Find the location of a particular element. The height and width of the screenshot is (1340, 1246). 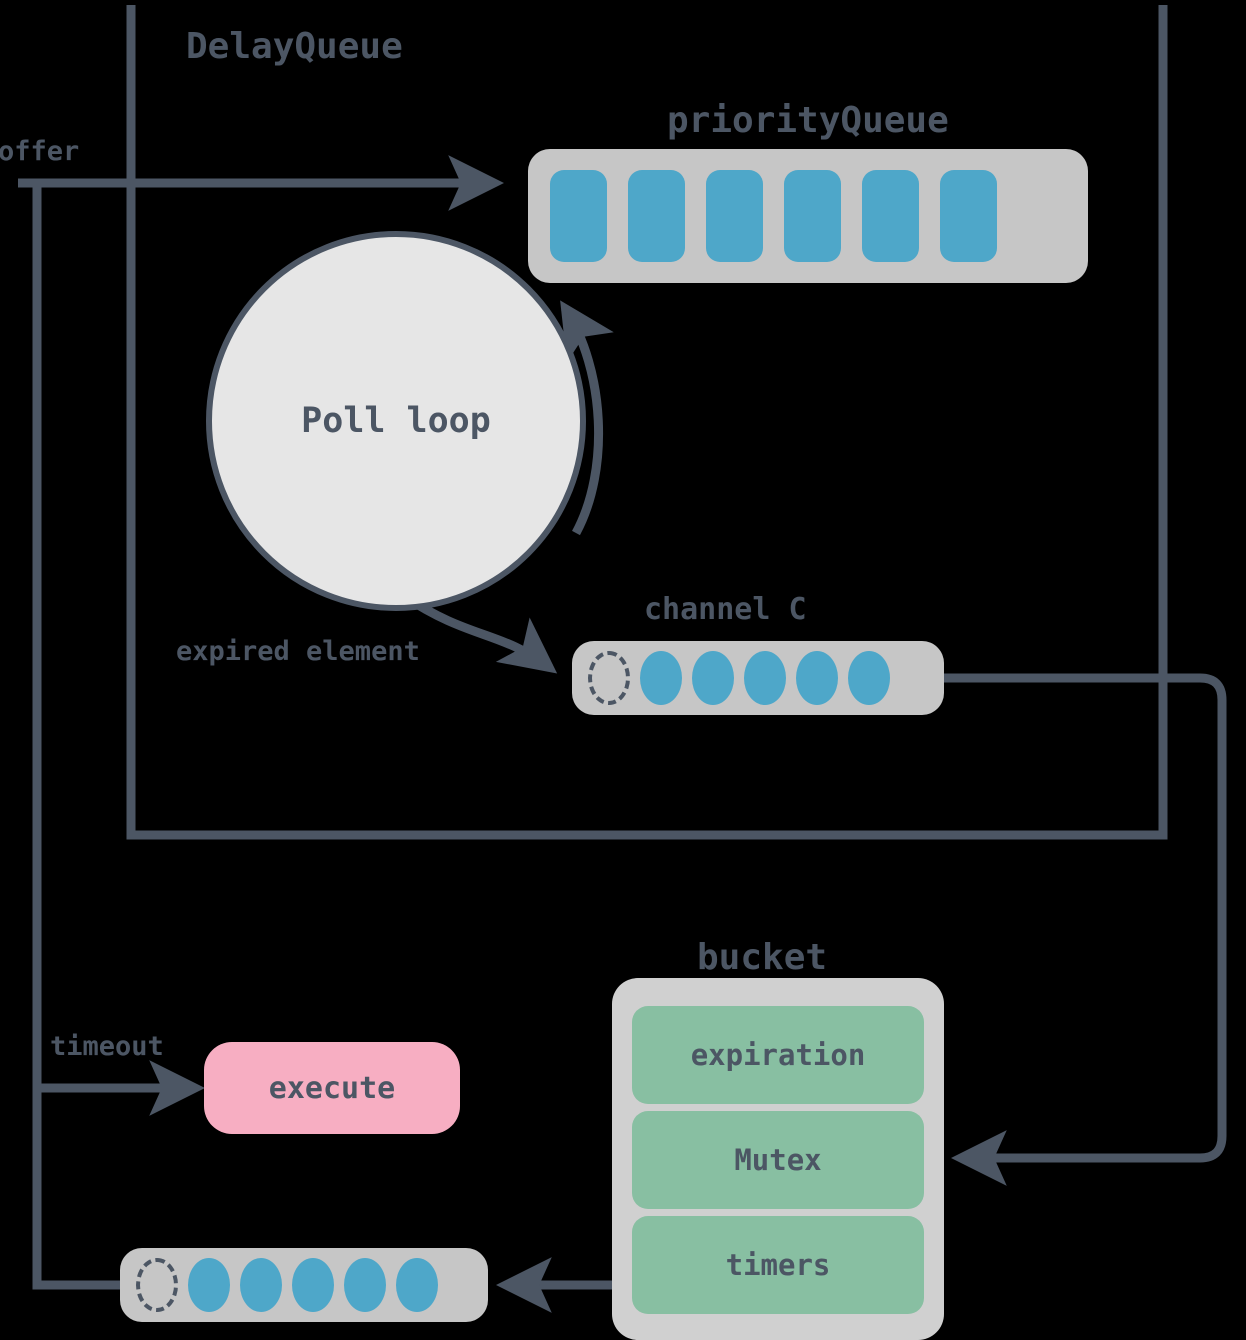

channel-c-cell-empty is located at coordinates (609, 678).